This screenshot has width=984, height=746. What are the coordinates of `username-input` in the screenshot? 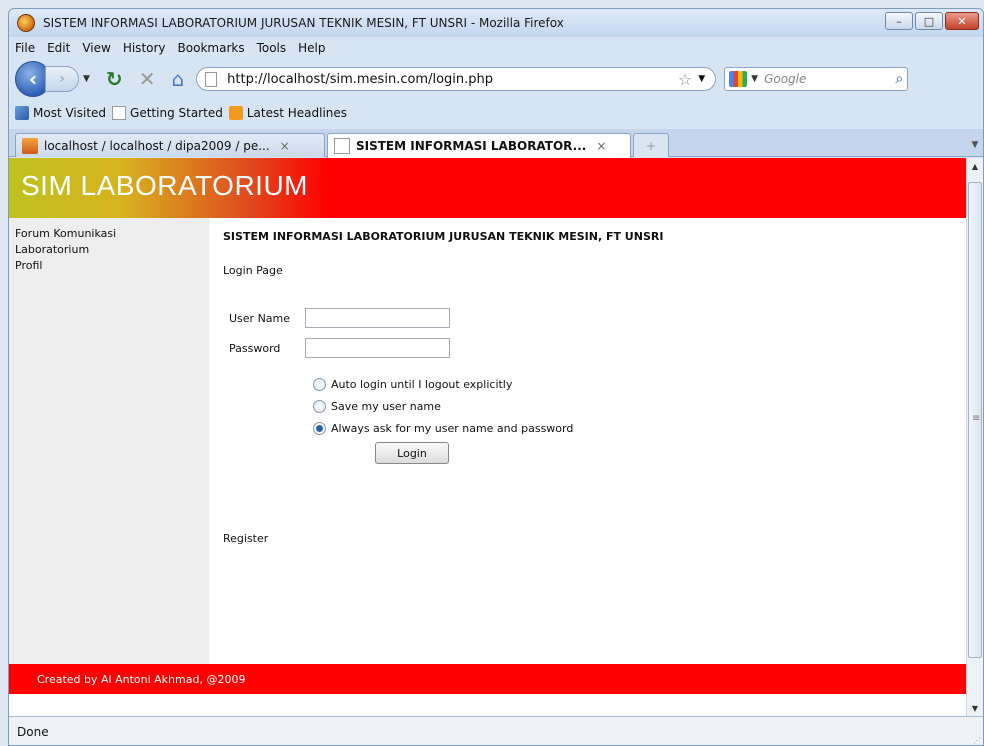 It's located at (377, 318).